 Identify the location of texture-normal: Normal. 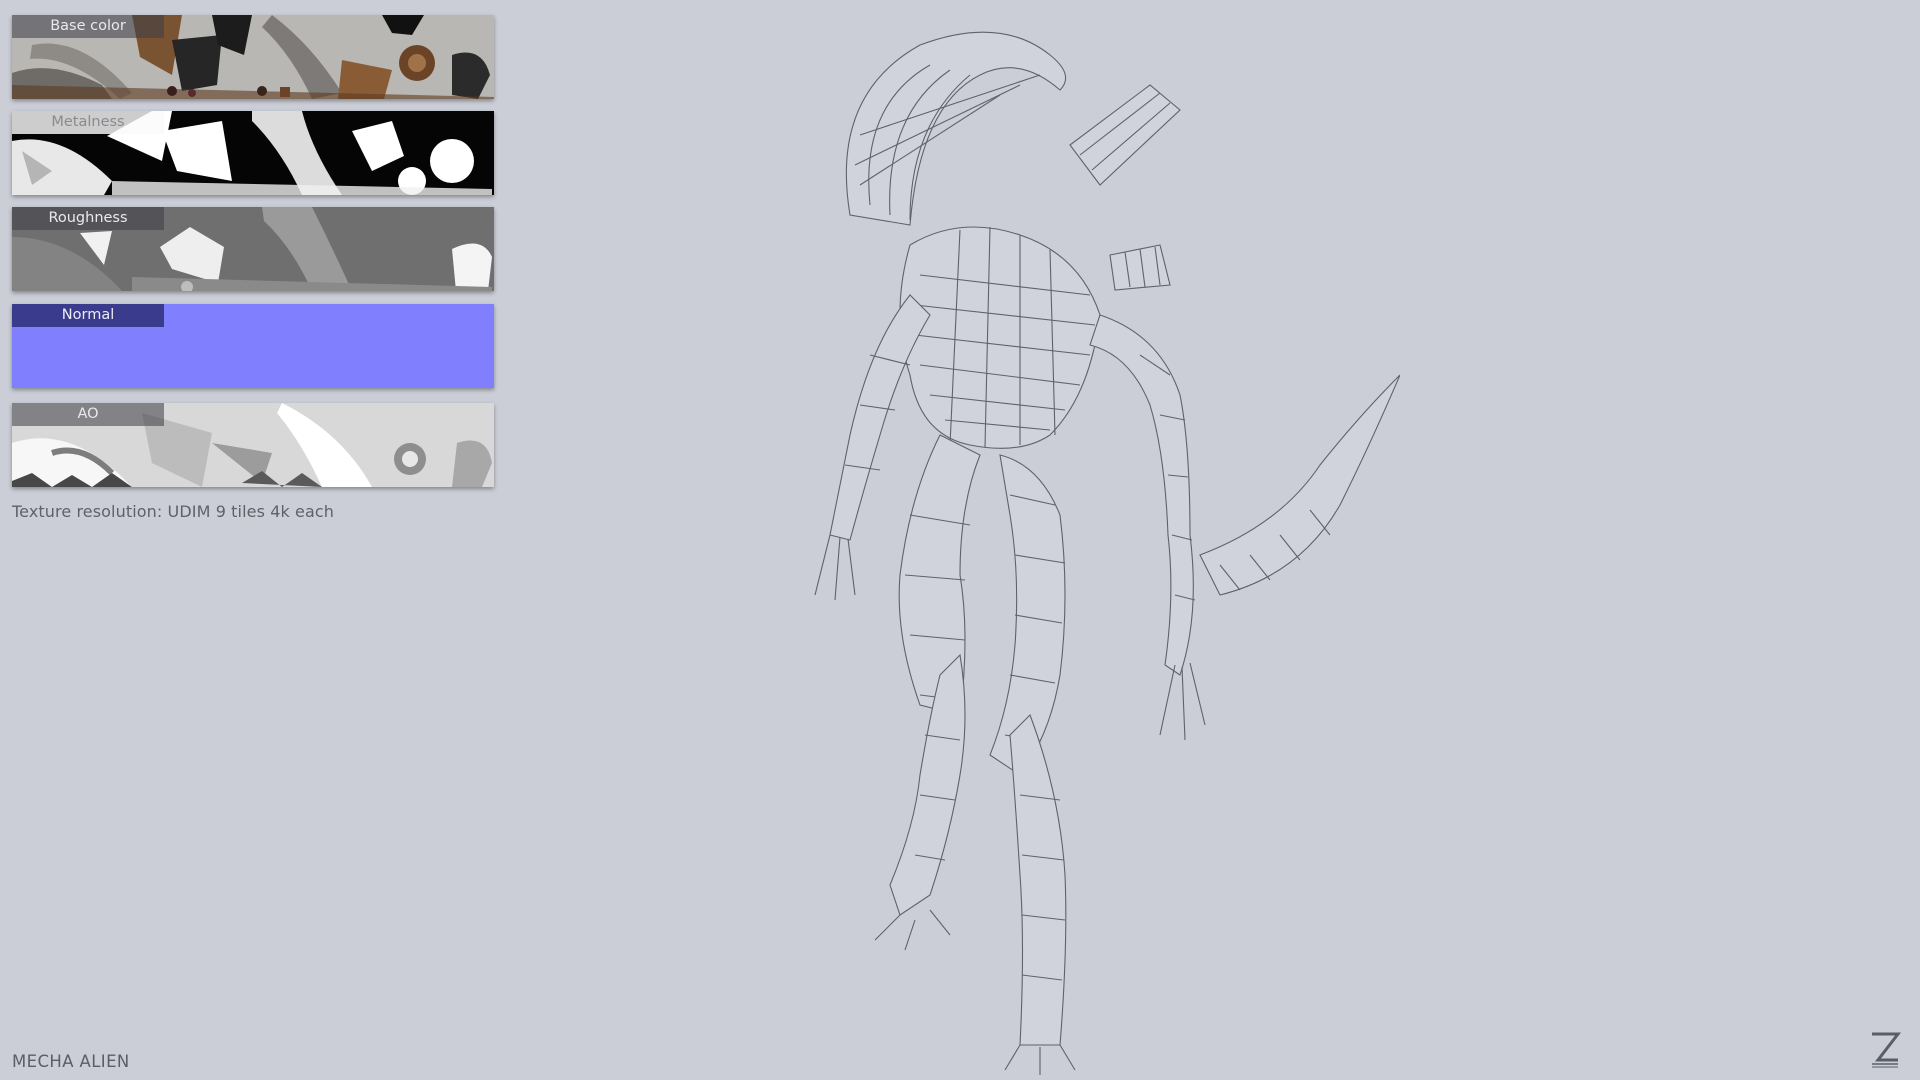
(253, 346).